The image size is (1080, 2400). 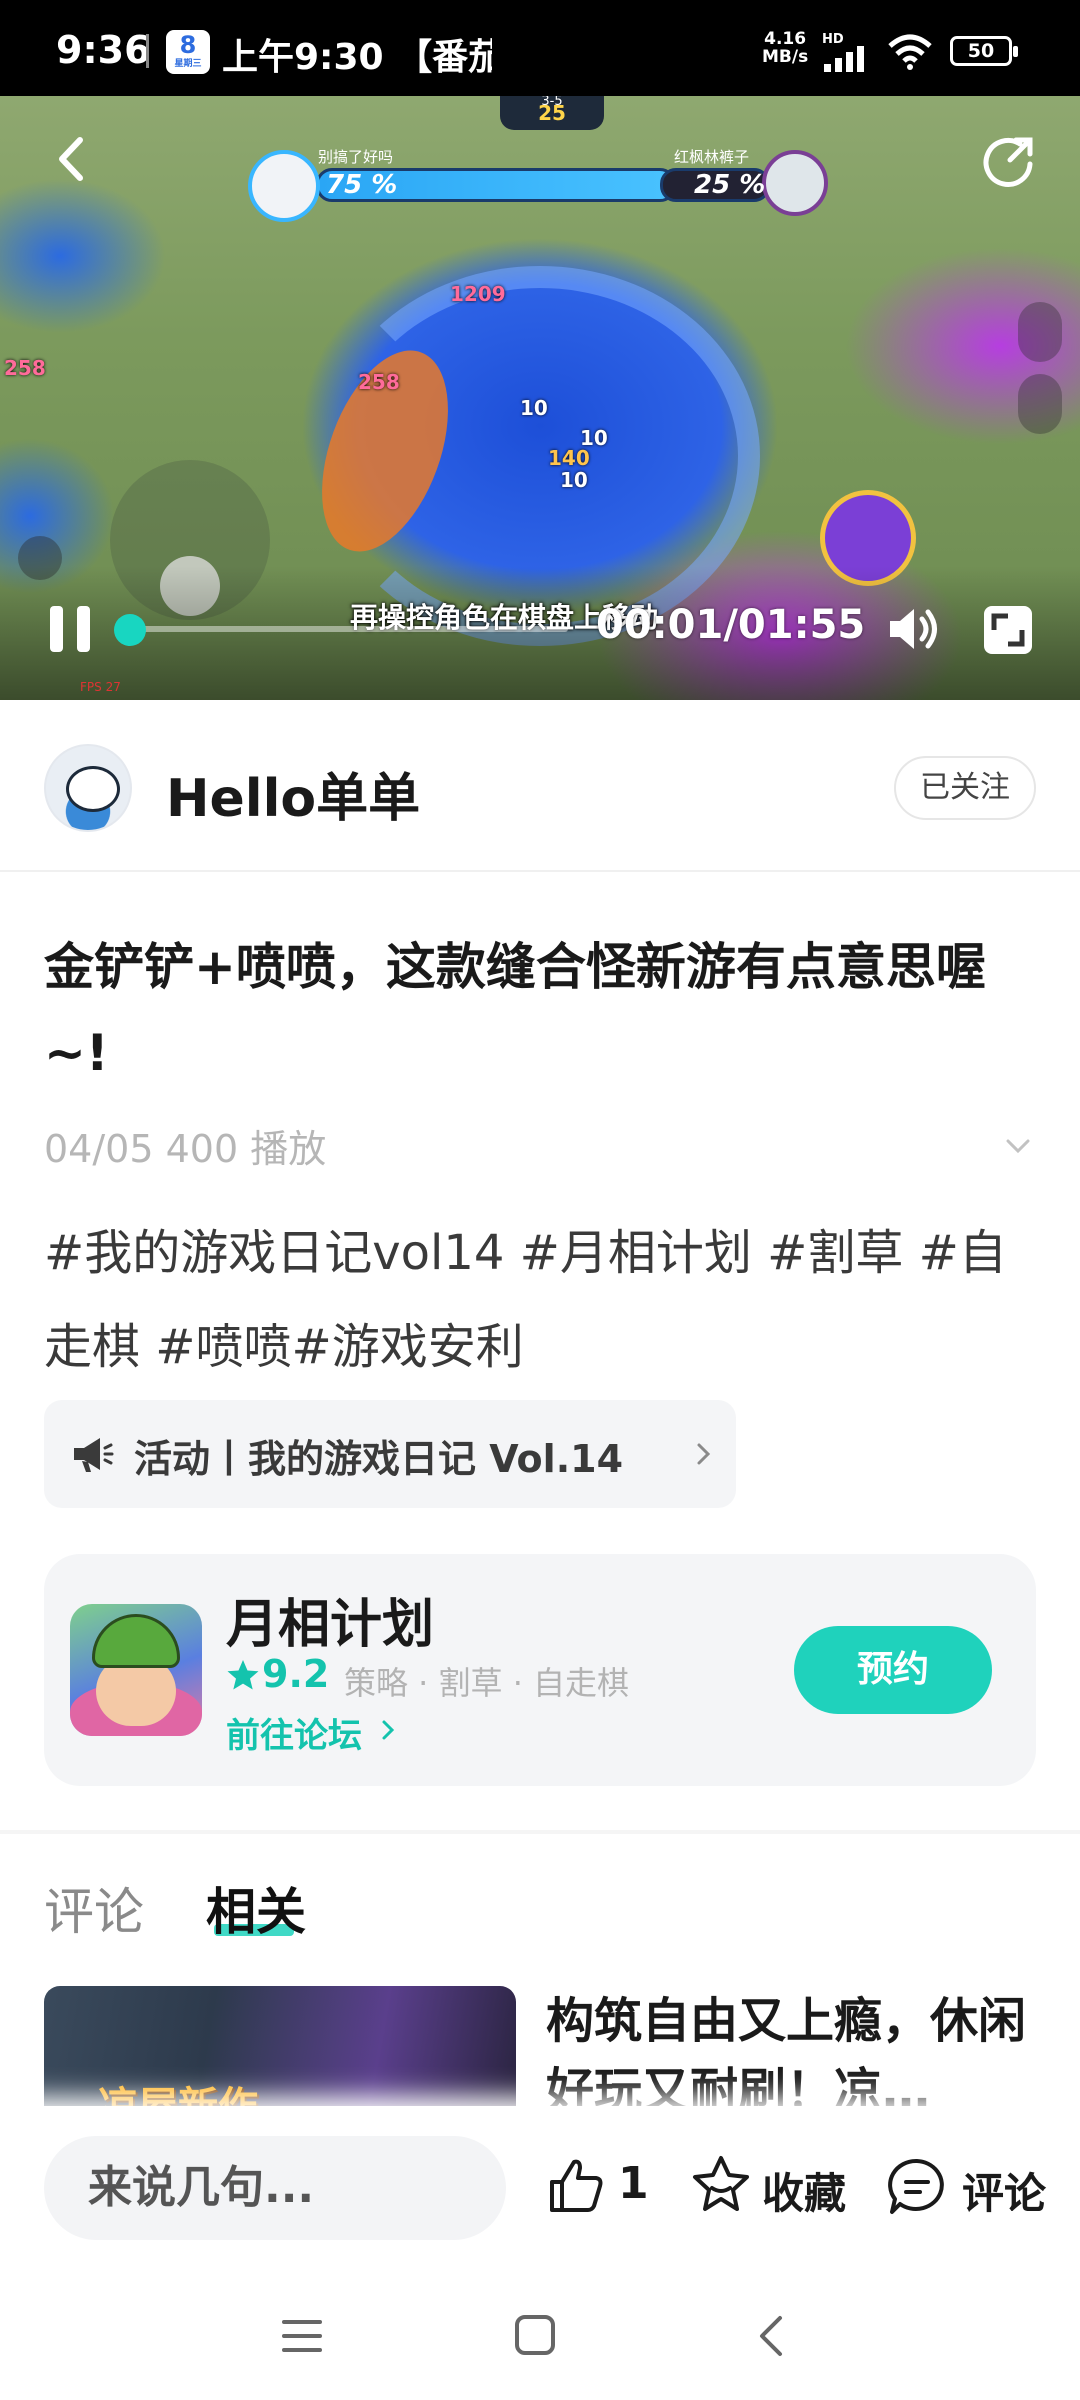 What do you see at coordinates (544, 1300) in the screenshot?
I see `post-tags: #我的游戏日记vol14 #月相计划 #割草 #自走棋 #喷喷#游戏安利` at bounding box center [544, 1300].